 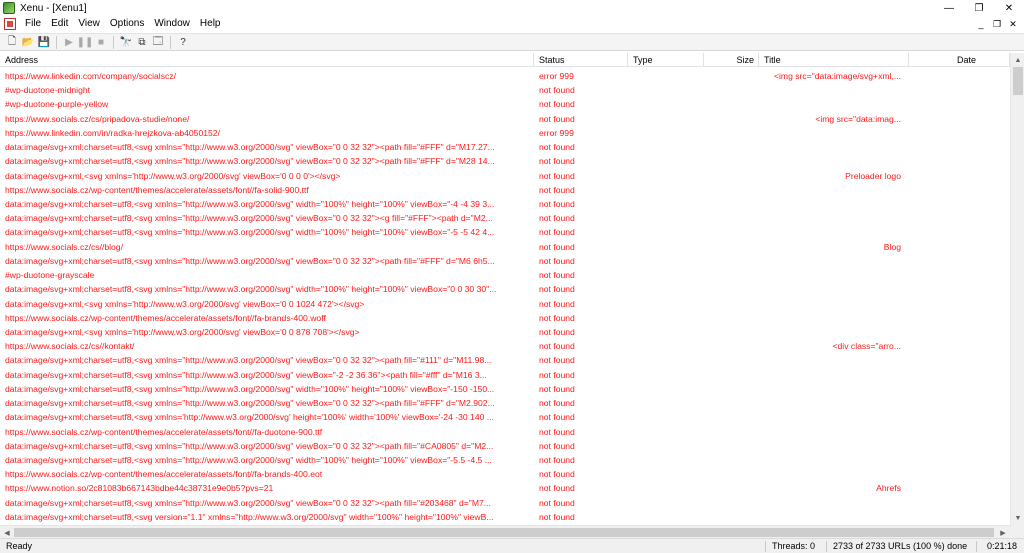 What do you see at coordinates (53, 8) in the screenshot?
I see `window-title: Xenu - [Xenu1]` at bounding box center [53, 8].